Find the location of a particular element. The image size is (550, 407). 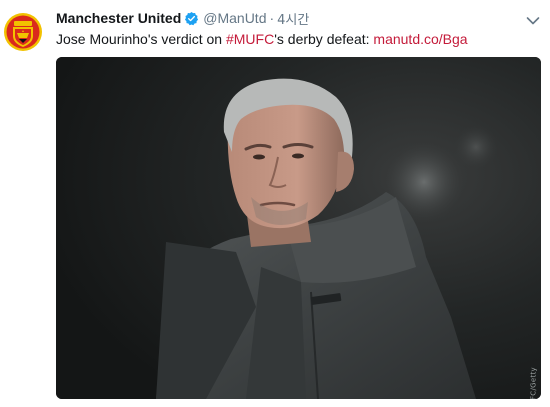

tweet-header: Manchester United @ManUtd · 4시간 is located at coordinates (182, 18).